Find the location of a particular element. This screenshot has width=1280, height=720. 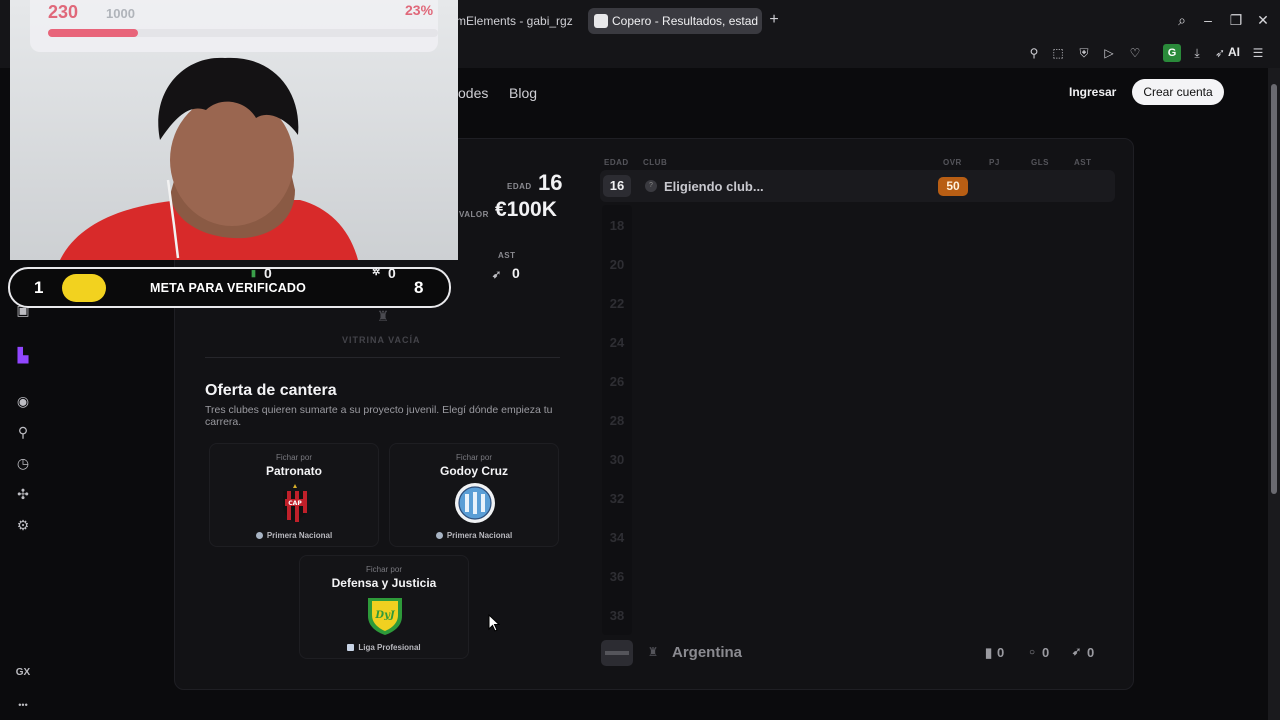

more-icon: ••• is located at coordinates (23, 705).